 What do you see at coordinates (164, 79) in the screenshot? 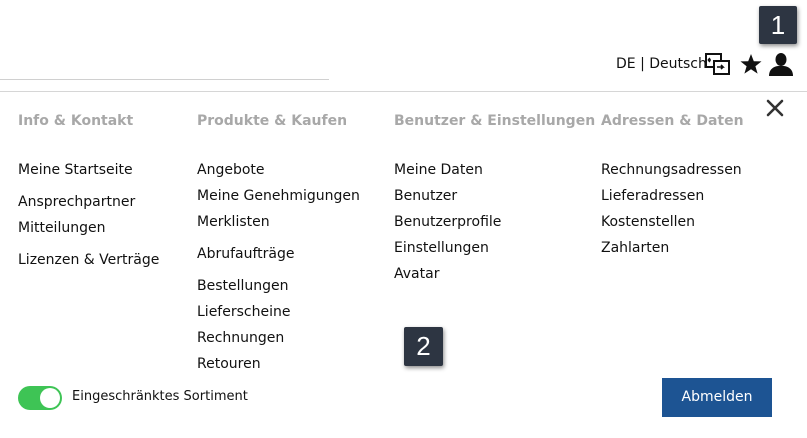
I see `divider-short` at bounding box center [164, 79].